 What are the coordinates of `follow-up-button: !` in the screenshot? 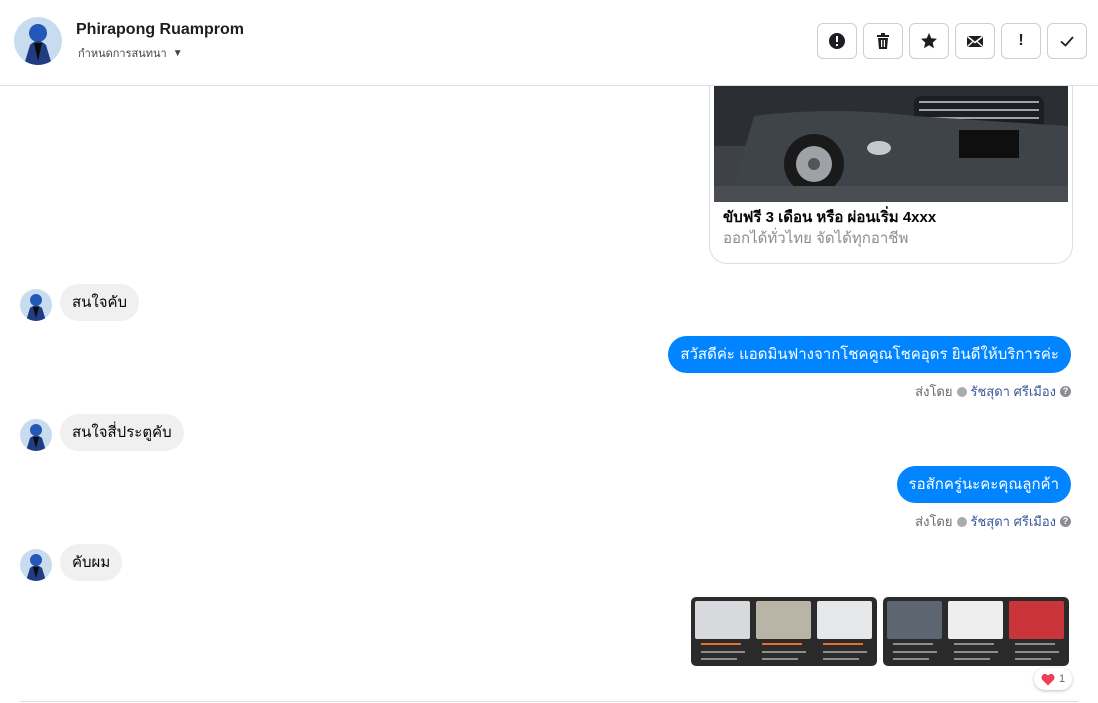 It's located at (1021, 41).